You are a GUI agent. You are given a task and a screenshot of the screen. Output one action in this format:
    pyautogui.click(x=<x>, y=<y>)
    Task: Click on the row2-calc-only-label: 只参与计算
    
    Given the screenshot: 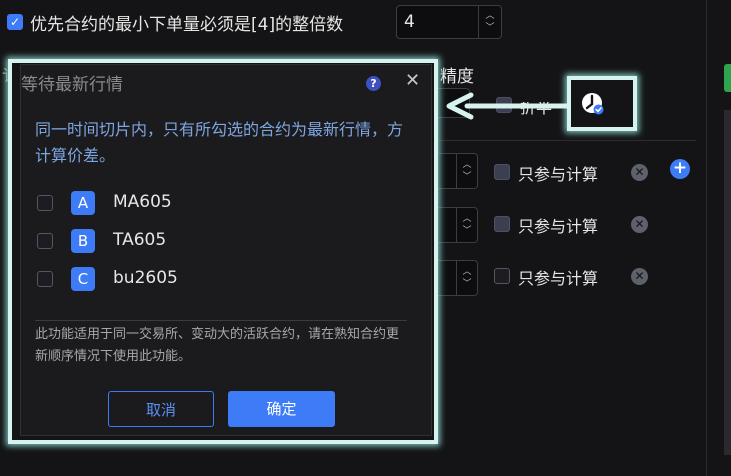 What is the action you would take?
    pyautogui.click(x=558, y=226)
    